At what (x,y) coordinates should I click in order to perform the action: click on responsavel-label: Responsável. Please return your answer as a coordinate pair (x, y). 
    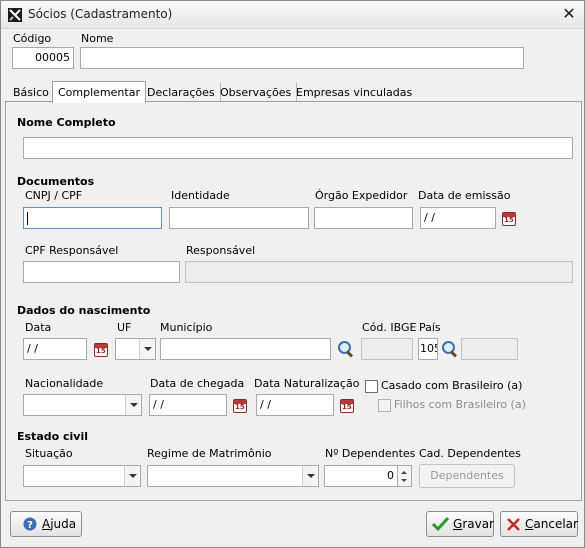
    Looking at the image, I should click on (221, 250).